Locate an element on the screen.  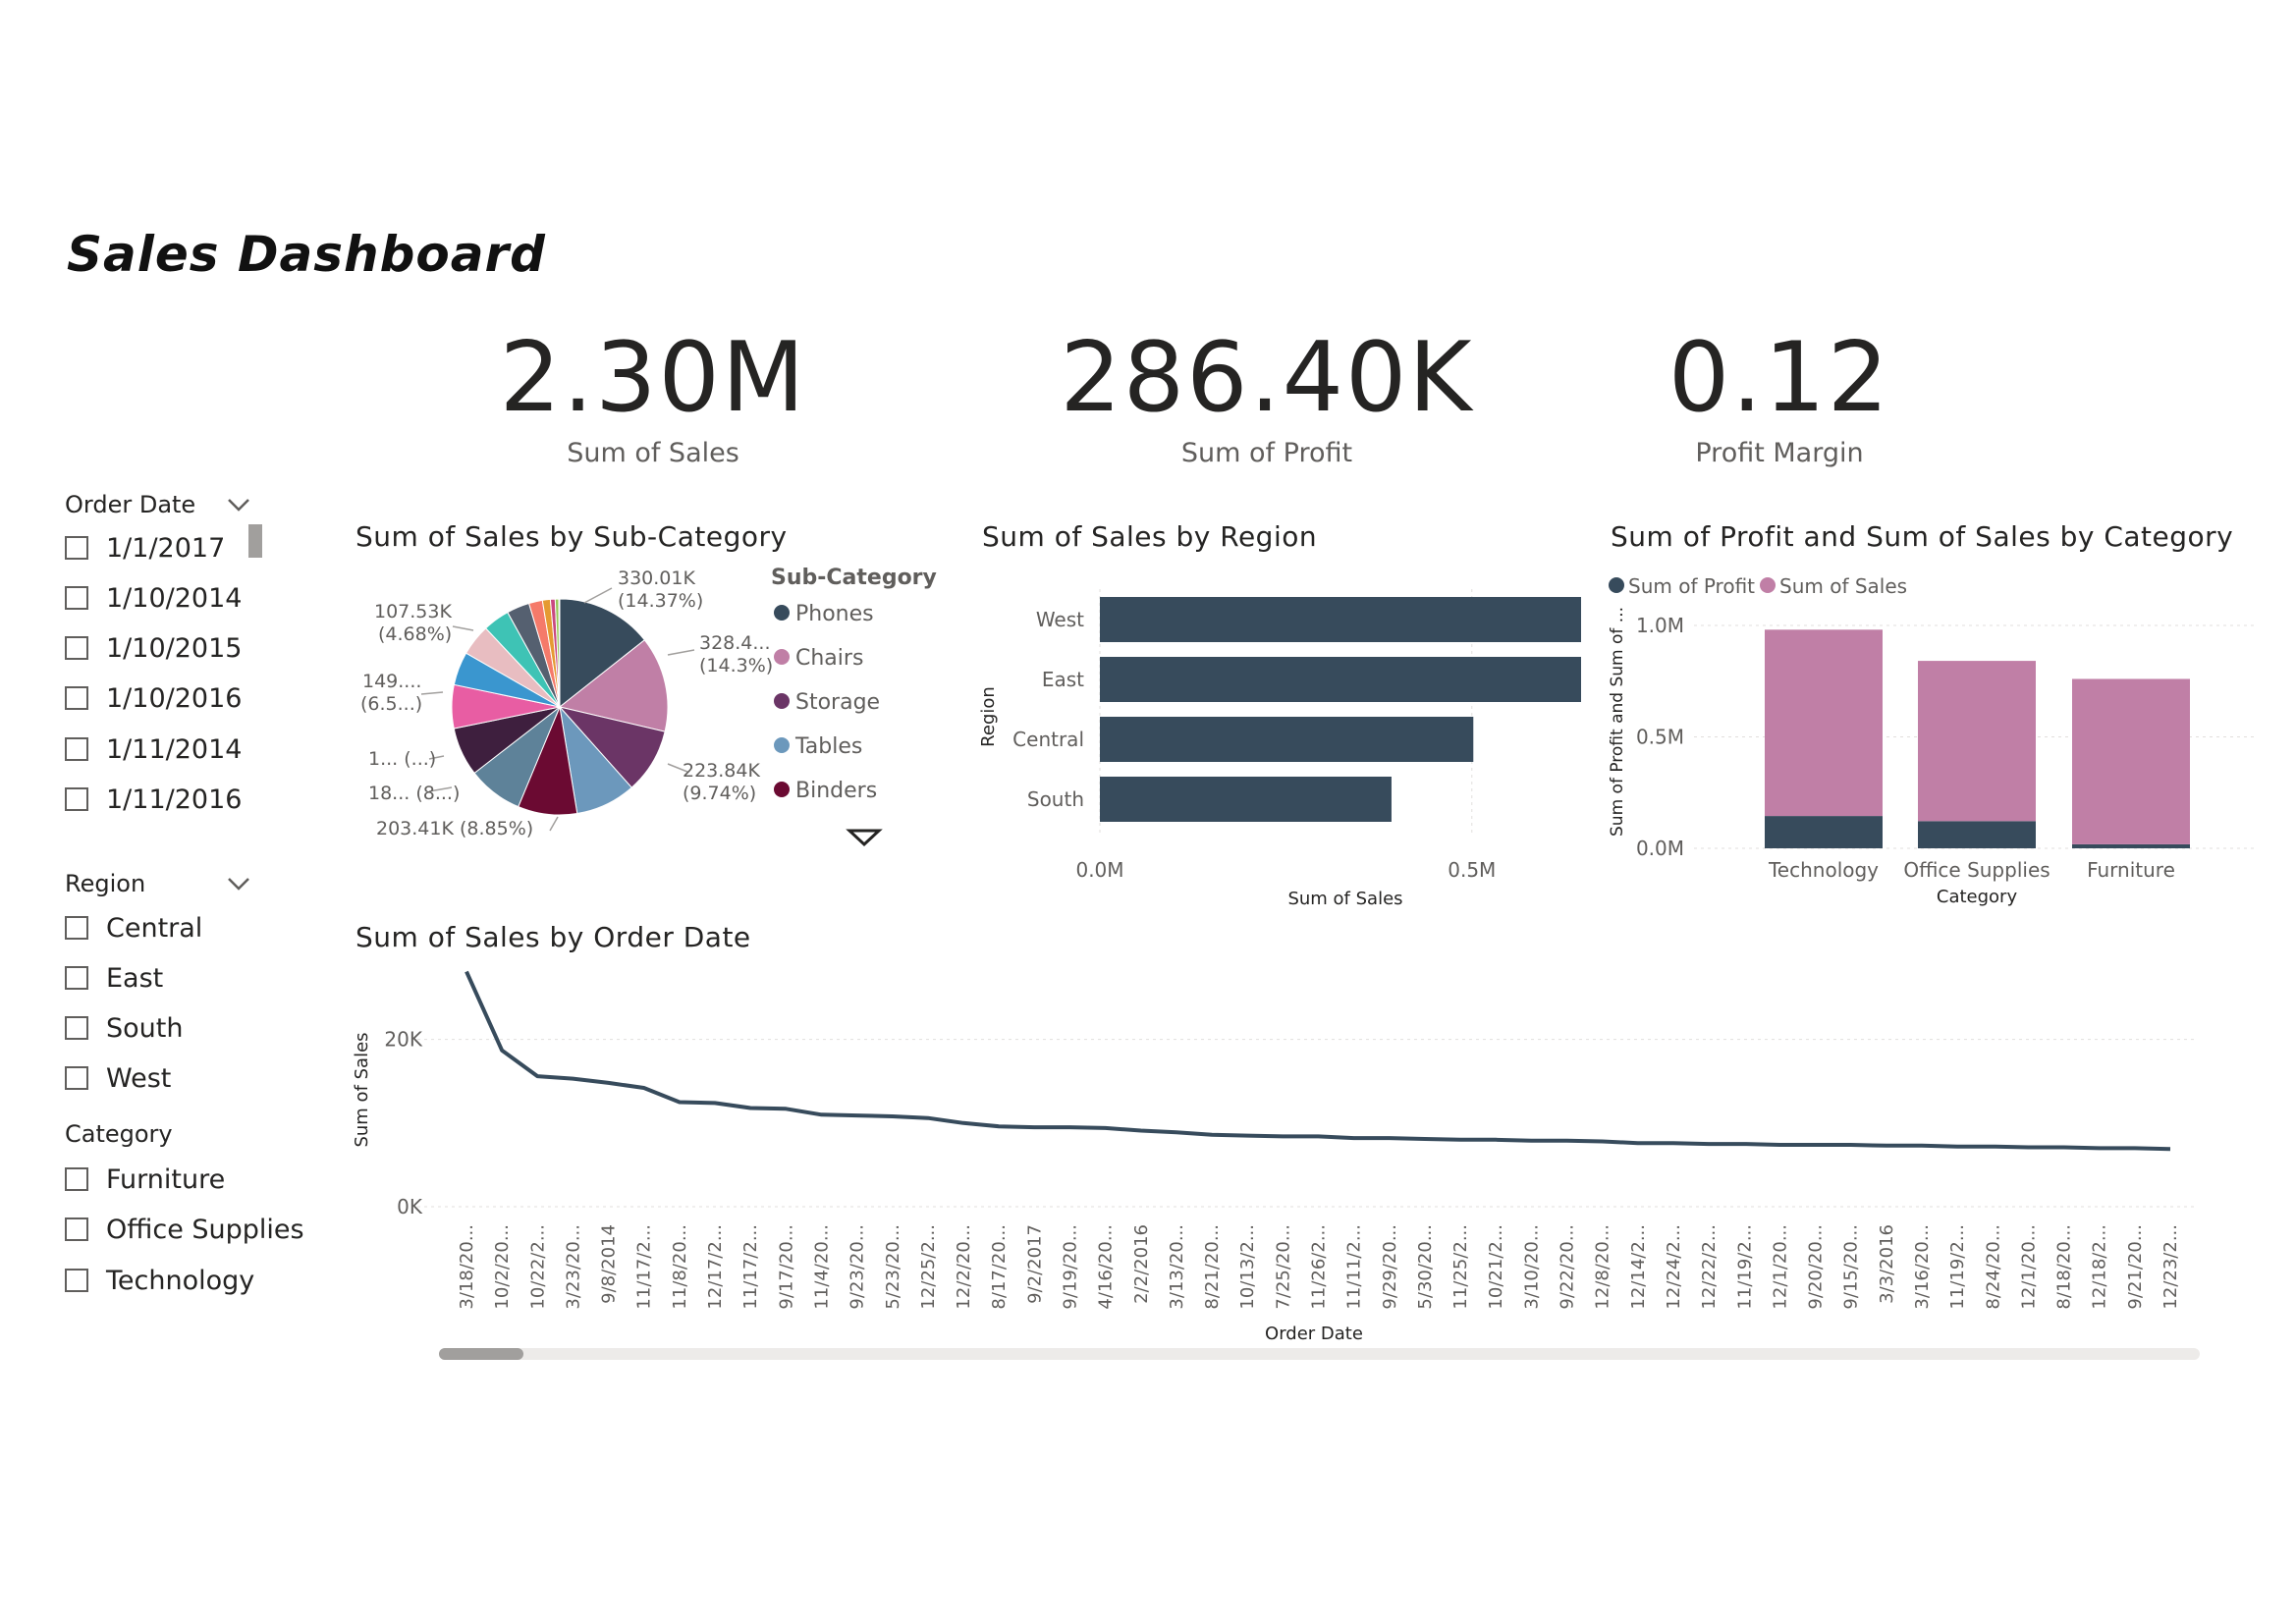
legend-item: Phones is located at coordinates (834, 614).